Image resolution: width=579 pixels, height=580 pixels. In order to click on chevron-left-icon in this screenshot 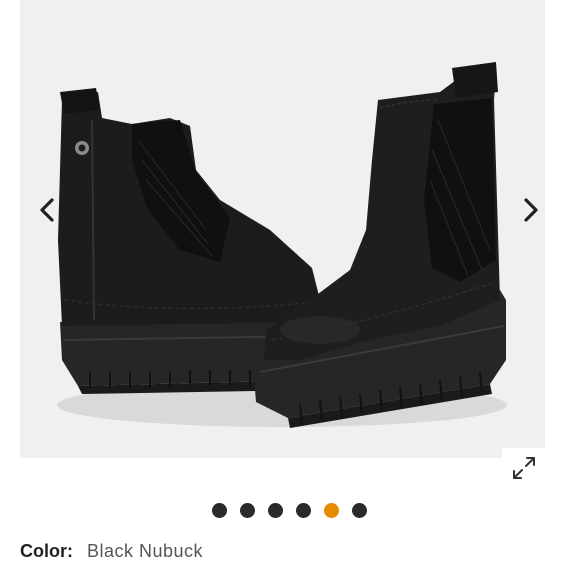, I will do `click(47, 210)`.